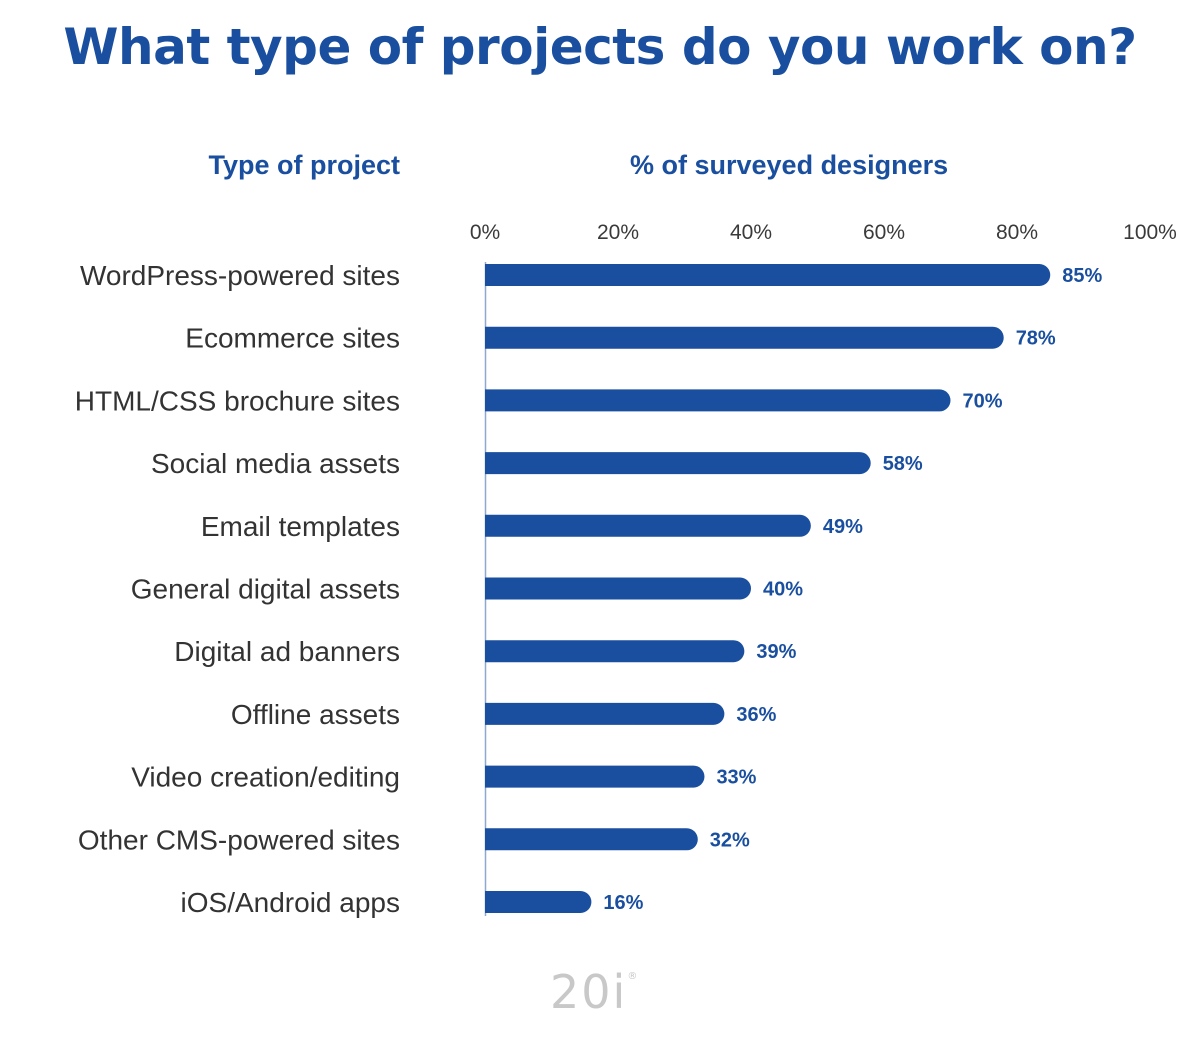 The image size is (1200, 1044). What do you see at coordinates (290, 902) in the screenshot?
I see `category-label: iOS/Android apps` at bounding box center [290, 902].